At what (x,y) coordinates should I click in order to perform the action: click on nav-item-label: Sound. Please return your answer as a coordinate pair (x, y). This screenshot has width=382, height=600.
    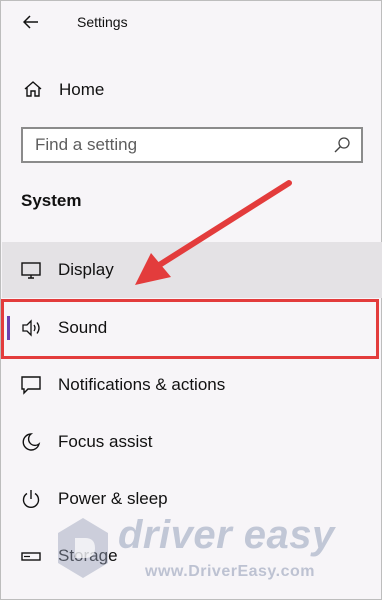
    Looking at the image, I should click on (83, 327).